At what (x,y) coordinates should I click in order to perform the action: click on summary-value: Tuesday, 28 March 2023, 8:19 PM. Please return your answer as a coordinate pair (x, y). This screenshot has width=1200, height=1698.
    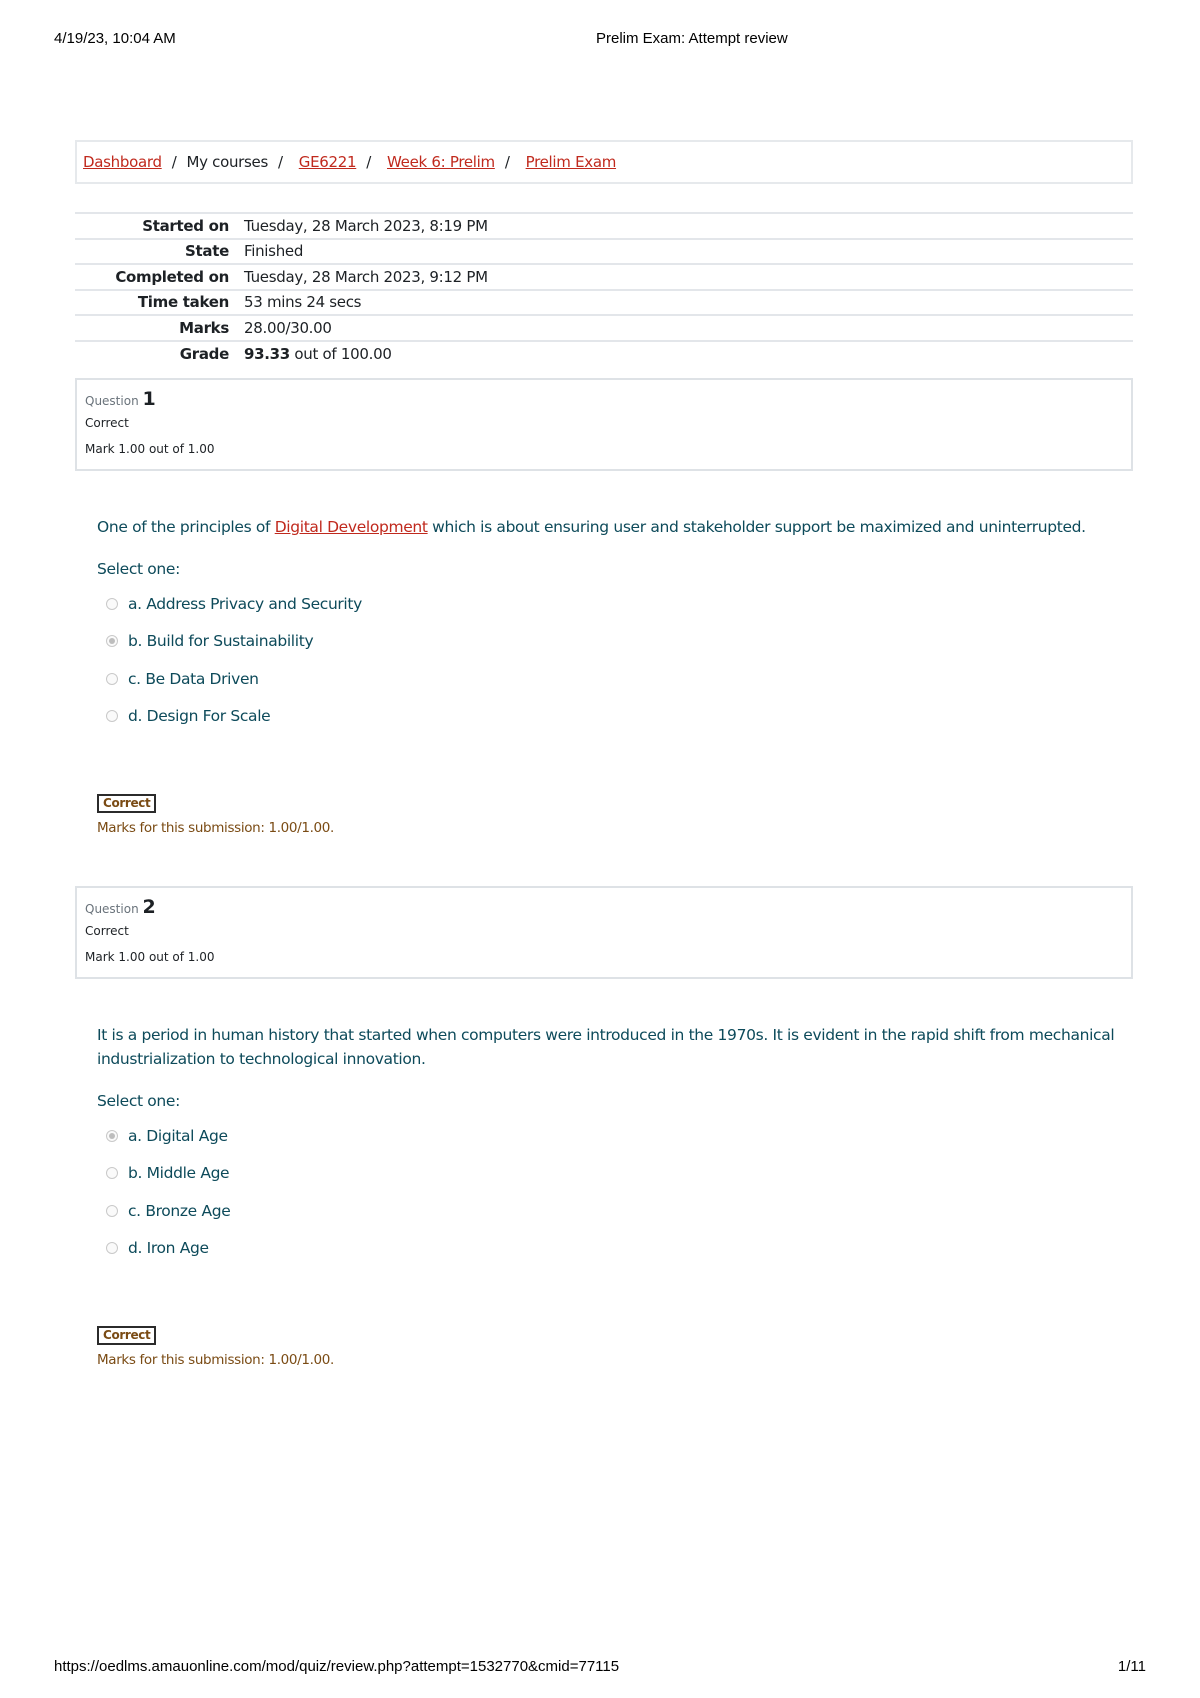
    Looking at the image, I should click on (366, 225).